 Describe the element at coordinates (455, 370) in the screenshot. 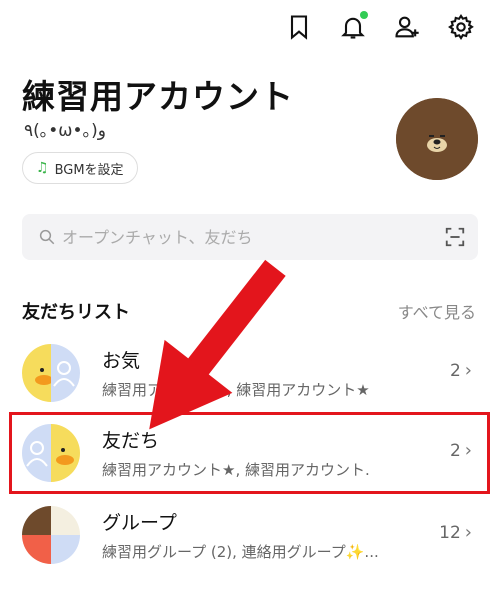

I see `count-value: 2` at that location.